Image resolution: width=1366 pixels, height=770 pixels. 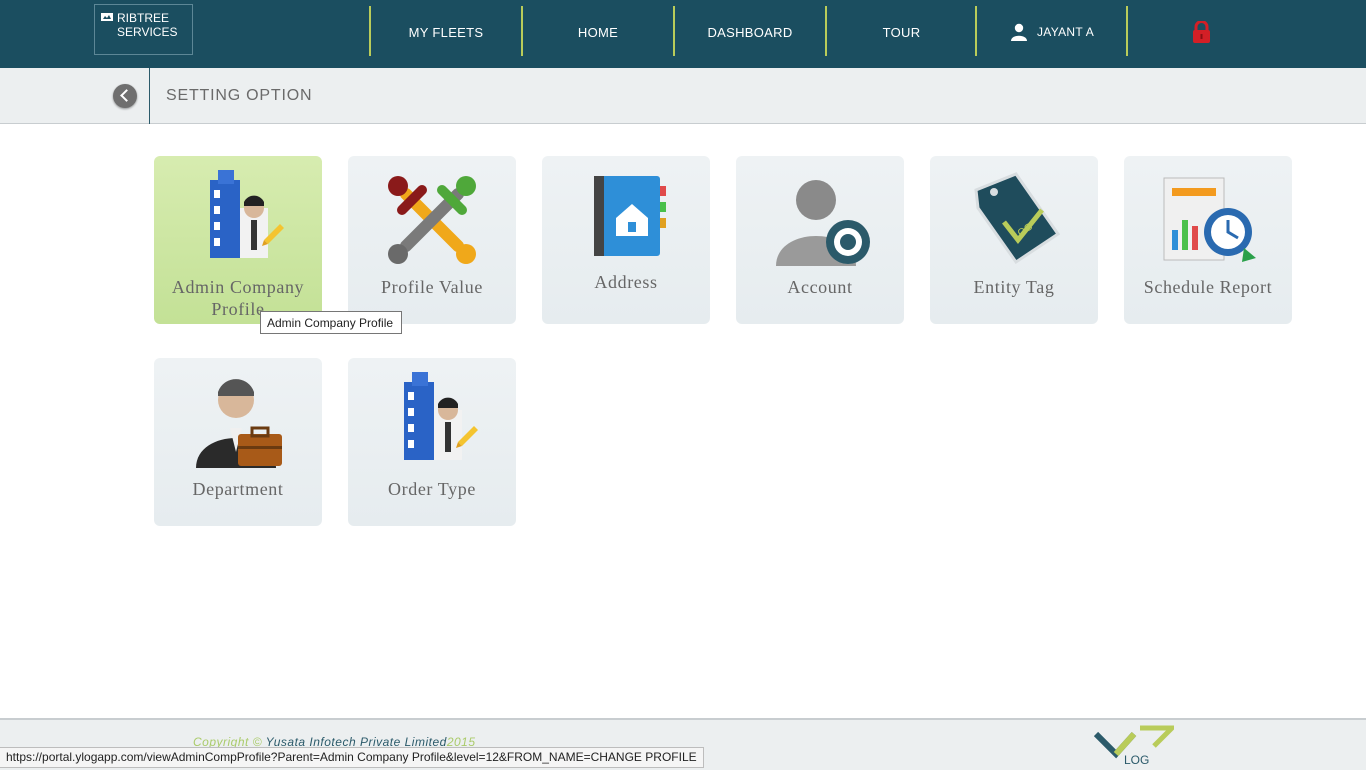 I want to click on tile-account: Account, so click(x=820, y=240).